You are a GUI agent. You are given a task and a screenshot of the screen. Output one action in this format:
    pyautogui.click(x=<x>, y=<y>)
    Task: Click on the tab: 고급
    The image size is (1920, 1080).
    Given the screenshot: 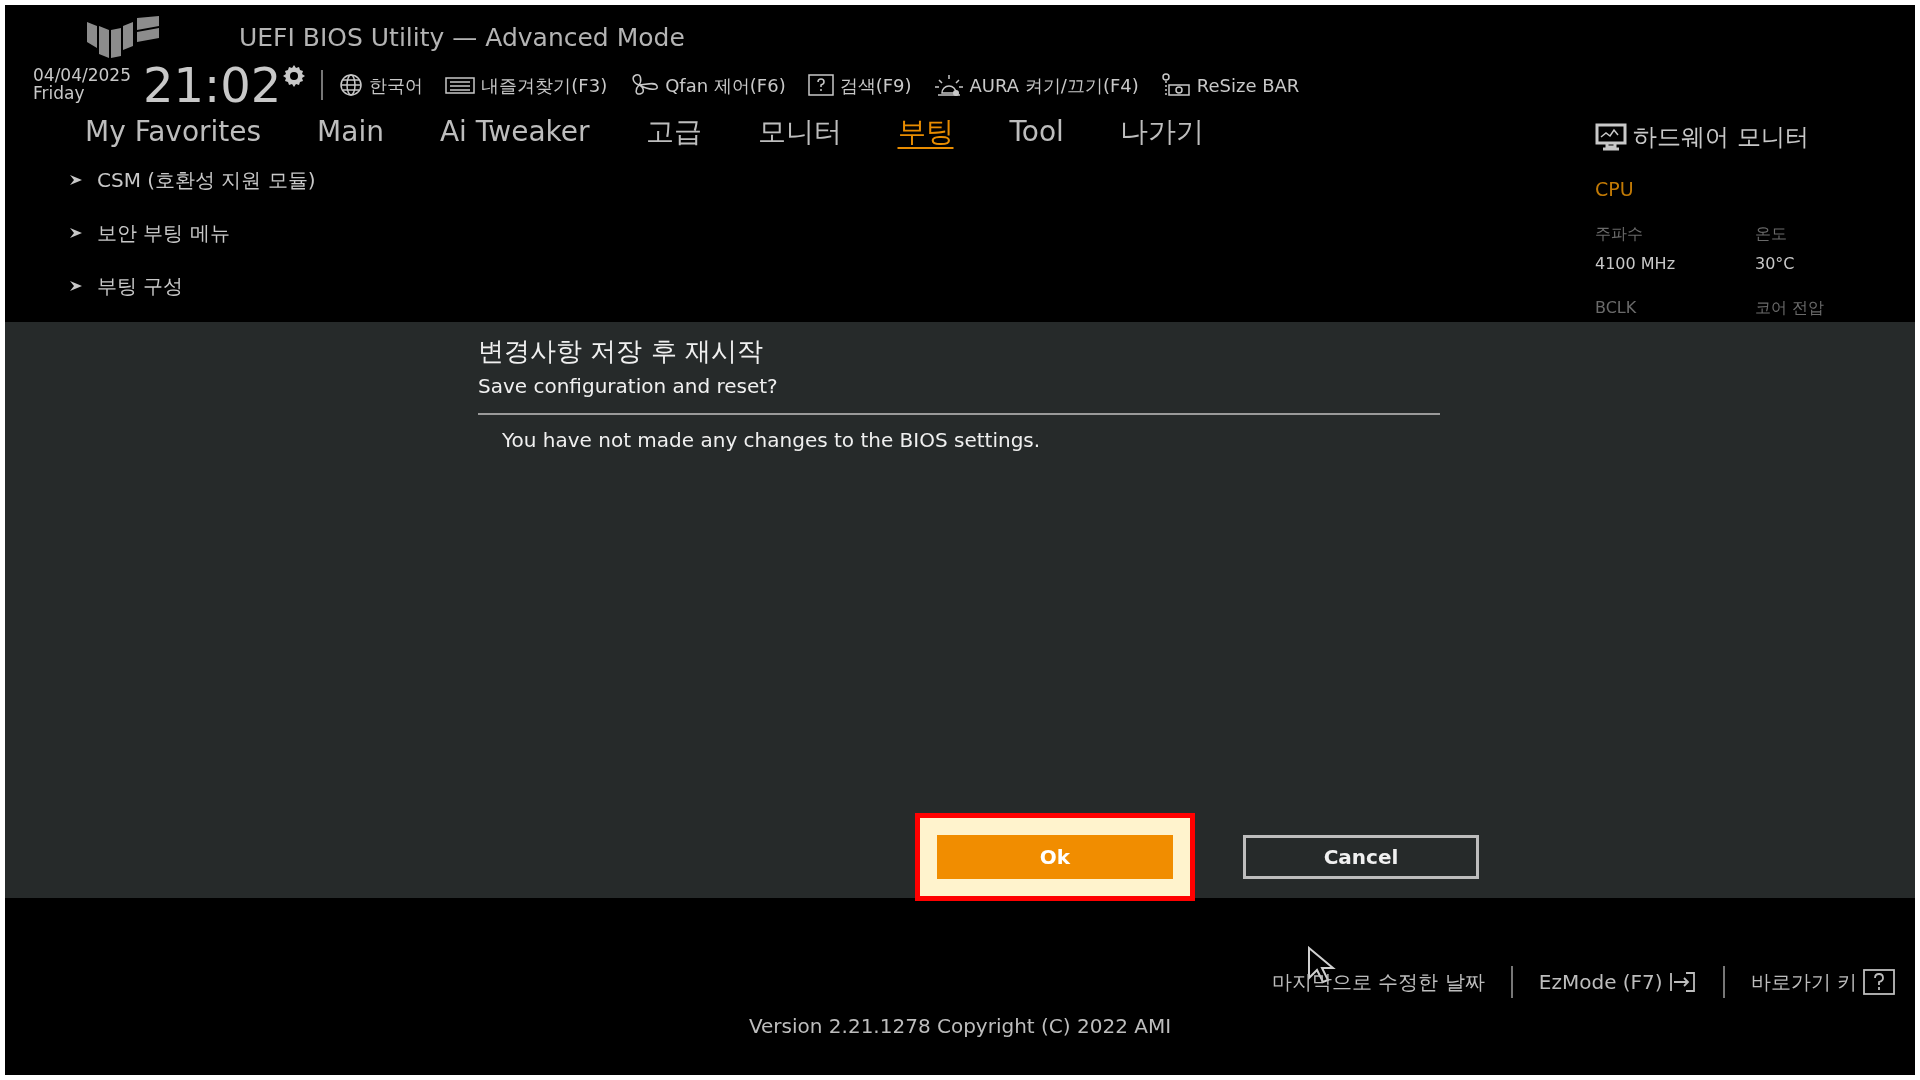 What is the action you would take?
    pyautogui.click(x=673, y=132)
    